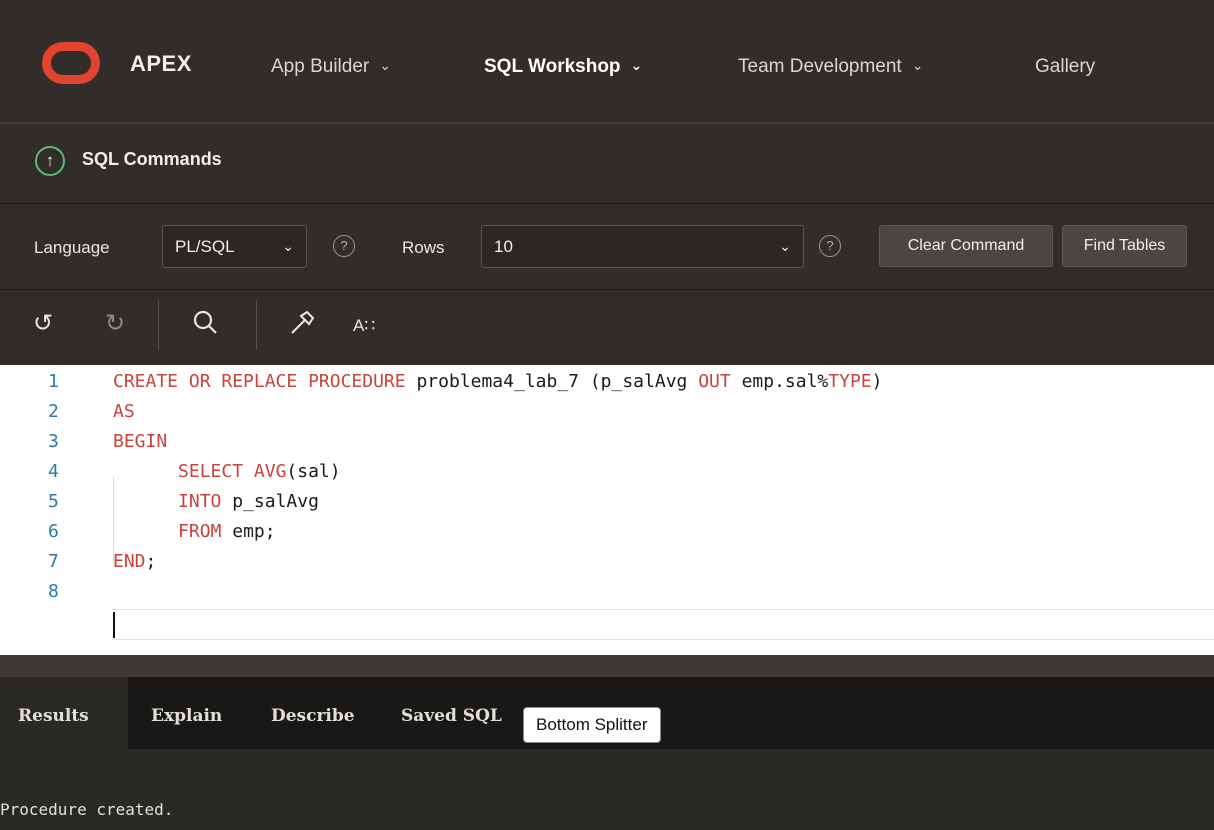  Describe the element at coordinates (320, 66) in the screenshot. I see `nav-app-builder-label: App Builder` at that location.